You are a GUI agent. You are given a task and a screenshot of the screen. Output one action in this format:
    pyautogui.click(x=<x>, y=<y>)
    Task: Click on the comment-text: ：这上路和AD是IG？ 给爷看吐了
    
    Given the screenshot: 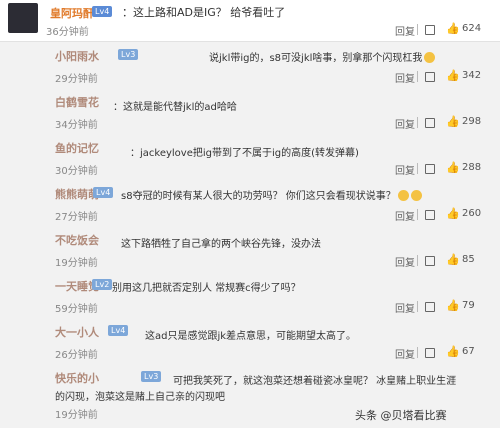 What is the action you would take?
    pyautogui.click(x=204, y=12)
    